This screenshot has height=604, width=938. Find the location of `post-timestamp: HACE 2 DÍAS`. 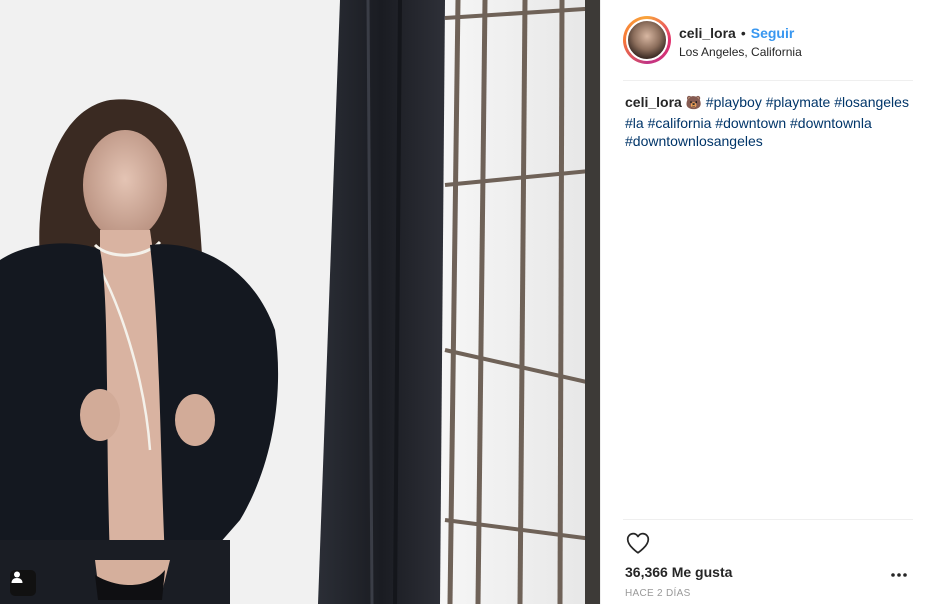

post-timestamp: HACE 2 DÍAS is located at coordinates (658, 593).